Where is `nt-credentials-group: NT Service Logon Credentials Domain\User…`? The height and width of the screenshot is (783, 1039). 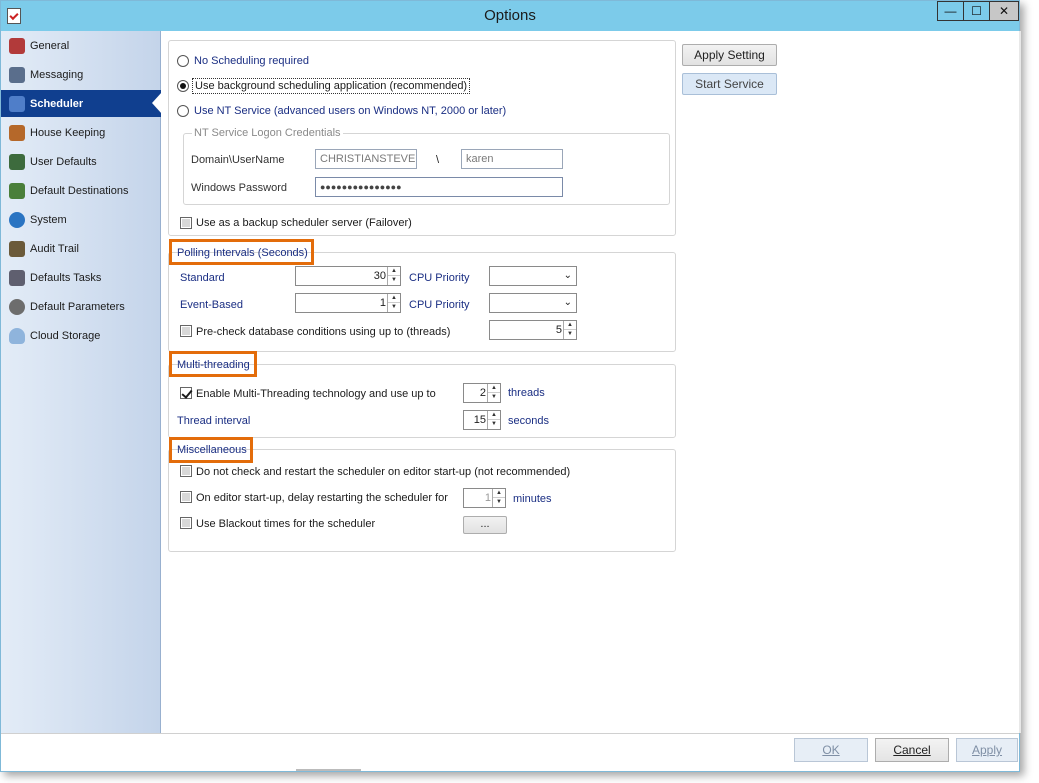
nt-credentials-group: NT Service Logon Credentials Domain\User… is located at coordinates (426, 166).